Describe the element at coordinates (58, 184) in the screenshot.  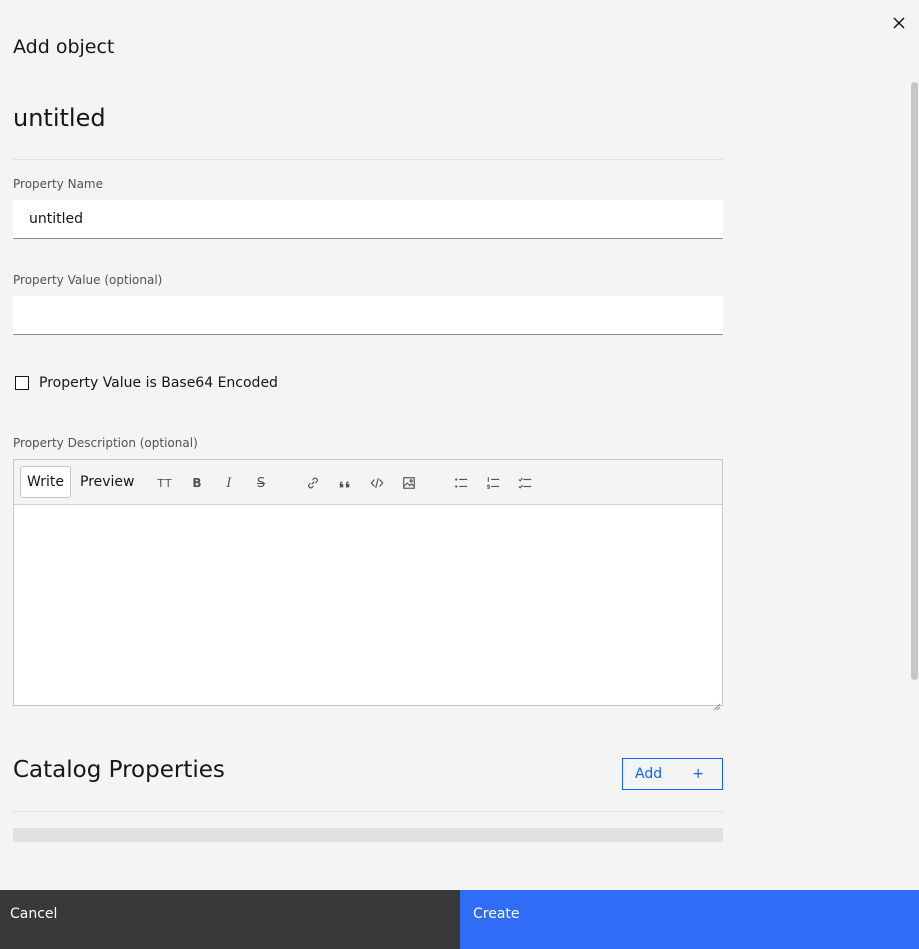
I see `property-name-label: Property Name` at that location.